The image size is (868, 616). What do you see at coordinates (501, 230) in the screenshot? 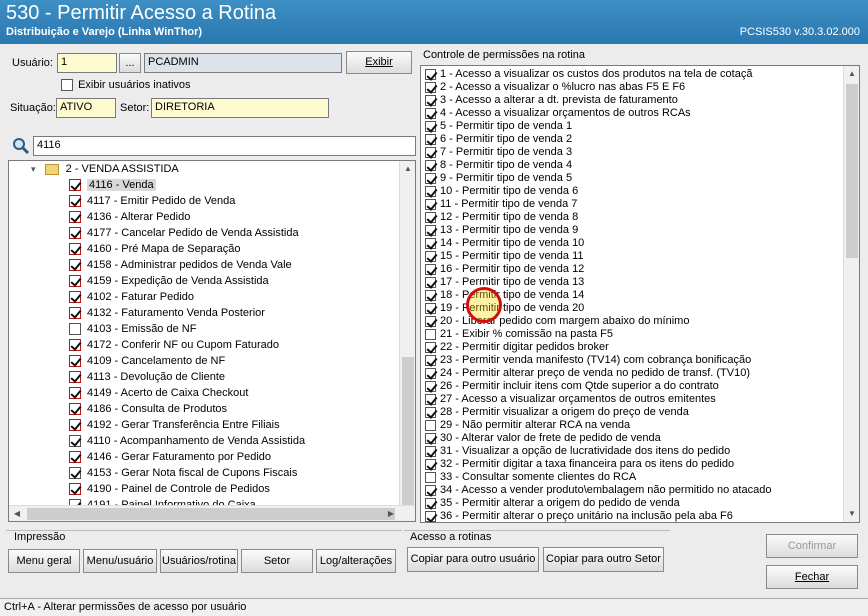
I see `permission-item: 13 - Permitir tipo de venda 9` at bounding box center [501, 230].